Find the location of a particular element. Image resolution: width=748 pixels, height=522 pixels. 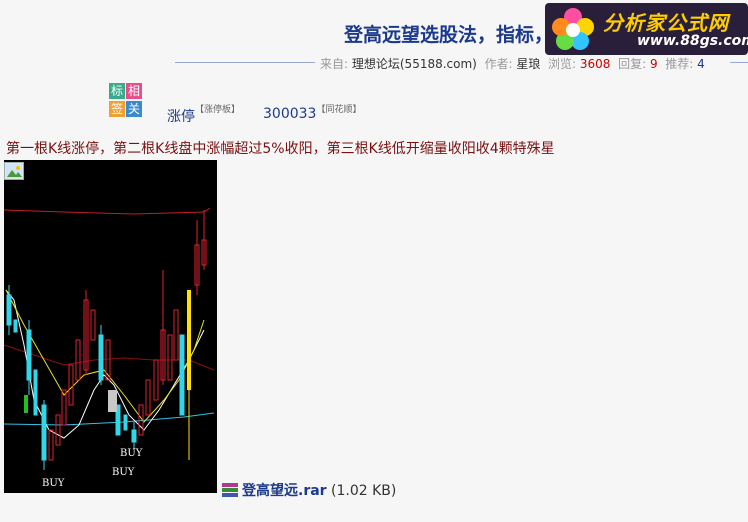

logo-main-text: 分析家公式网 is located at coordinates (666, 23).